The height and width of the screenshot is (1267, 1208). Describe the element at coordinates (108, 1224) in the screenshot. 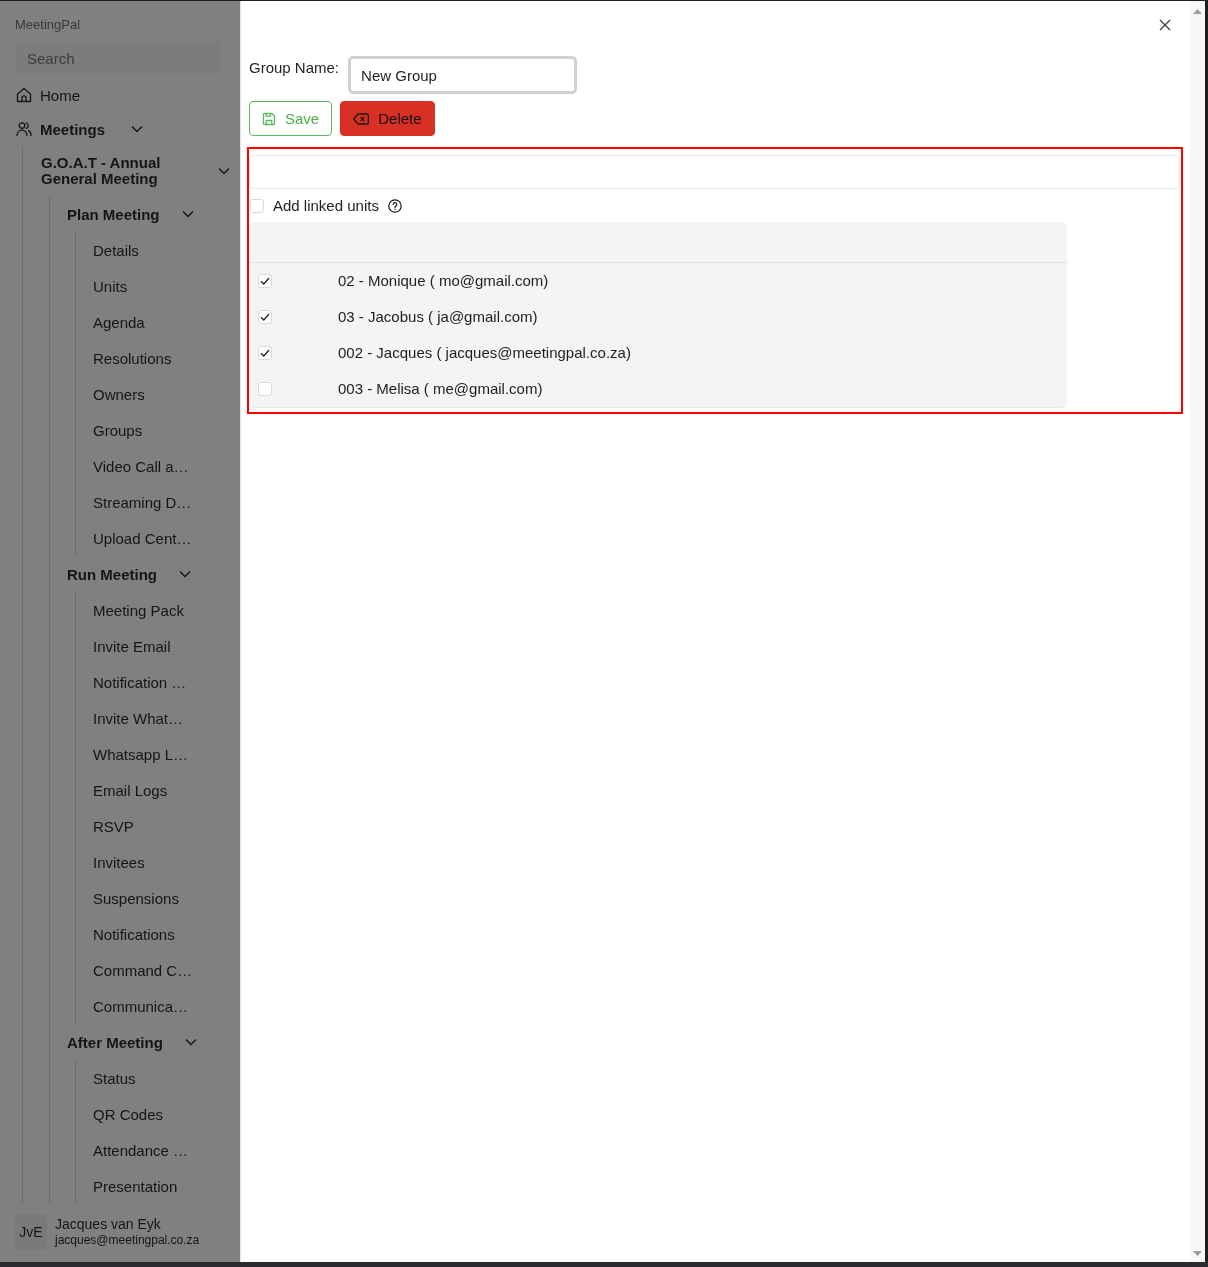

I see `user-name: Jacques van Eyk` at that location.